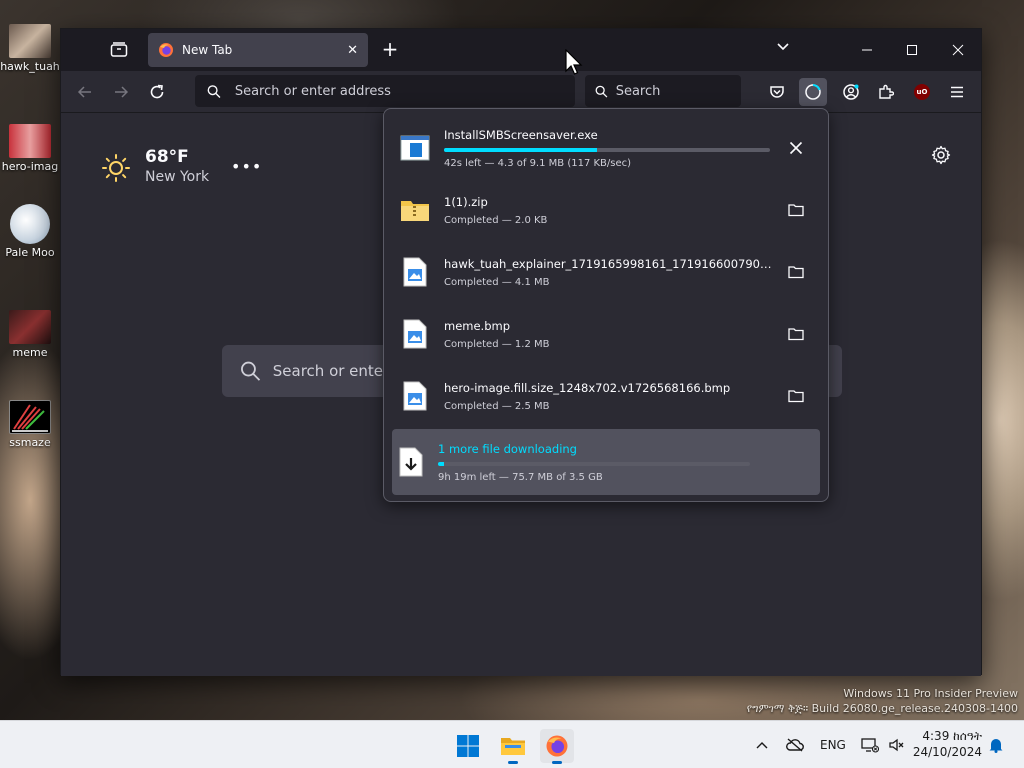  What do you see at coordinates (157, 92) in the screenshot?
I see `reload-button` at bounding box center [157, 92].